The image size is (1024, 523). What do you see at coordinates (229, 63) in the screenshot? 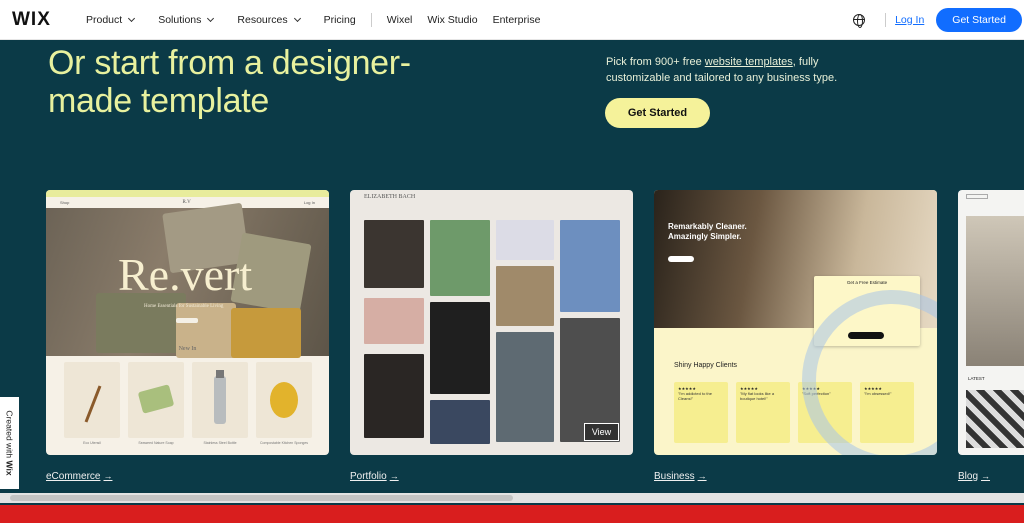
I see `hero-title-line1: Or start from a designer-` at bounding box center [229, 63].